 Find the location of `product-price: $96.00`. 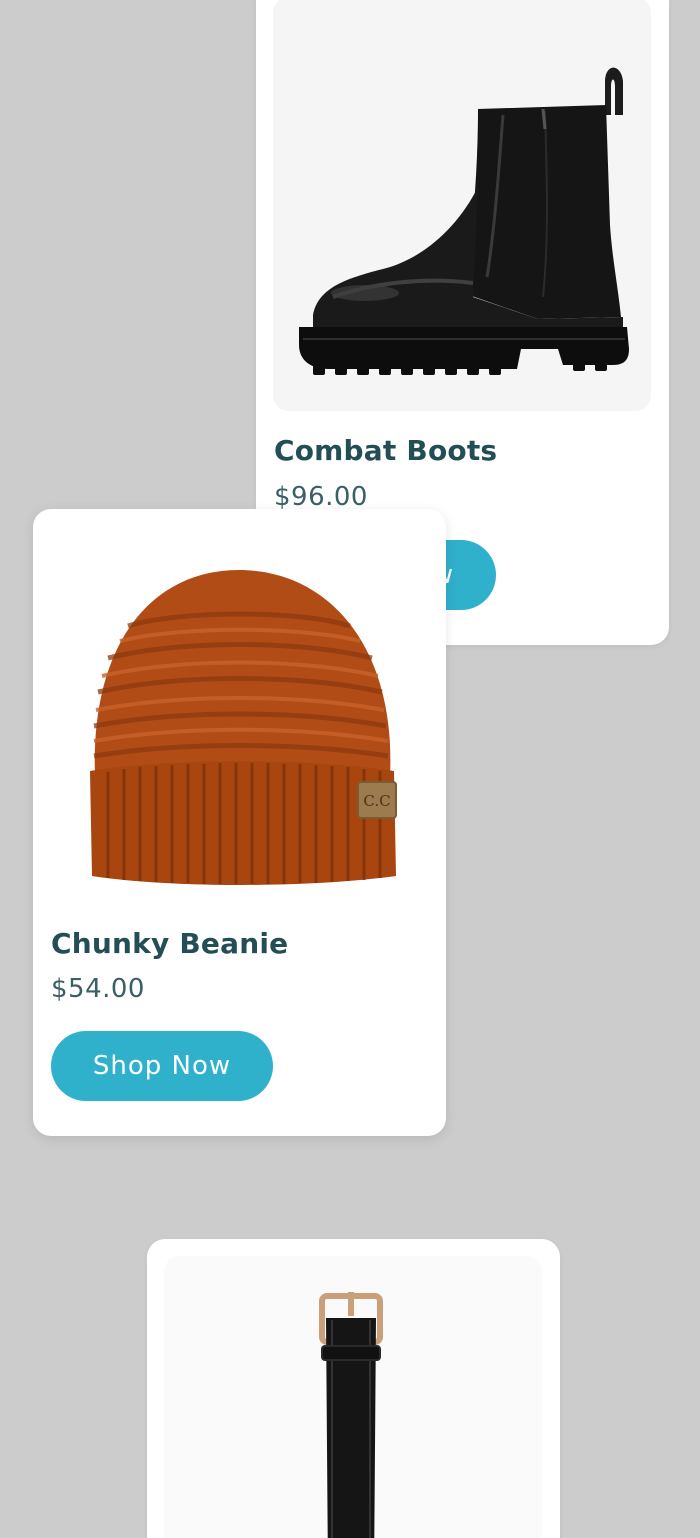

product-price: $96.00 is located at coordinates (321, 497).